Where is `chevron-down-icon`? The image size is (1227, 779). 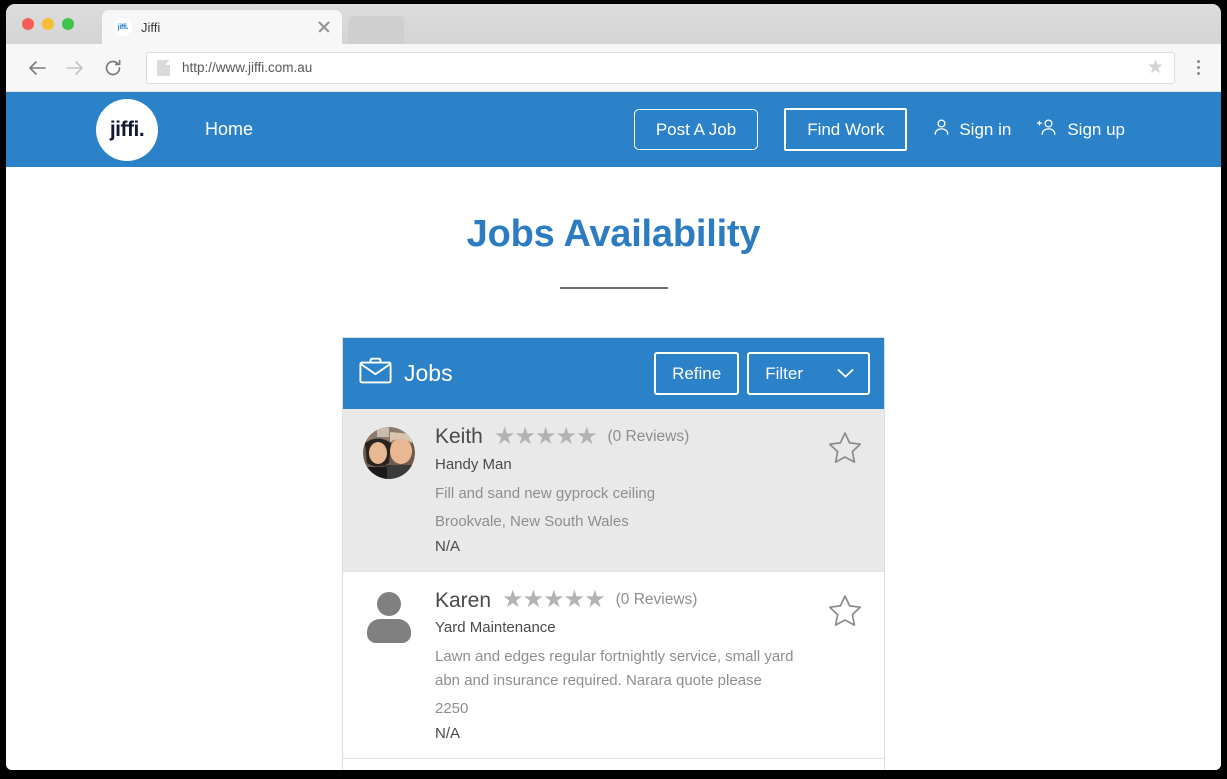 chevron-down-icon is located at coordinates (845, 373).